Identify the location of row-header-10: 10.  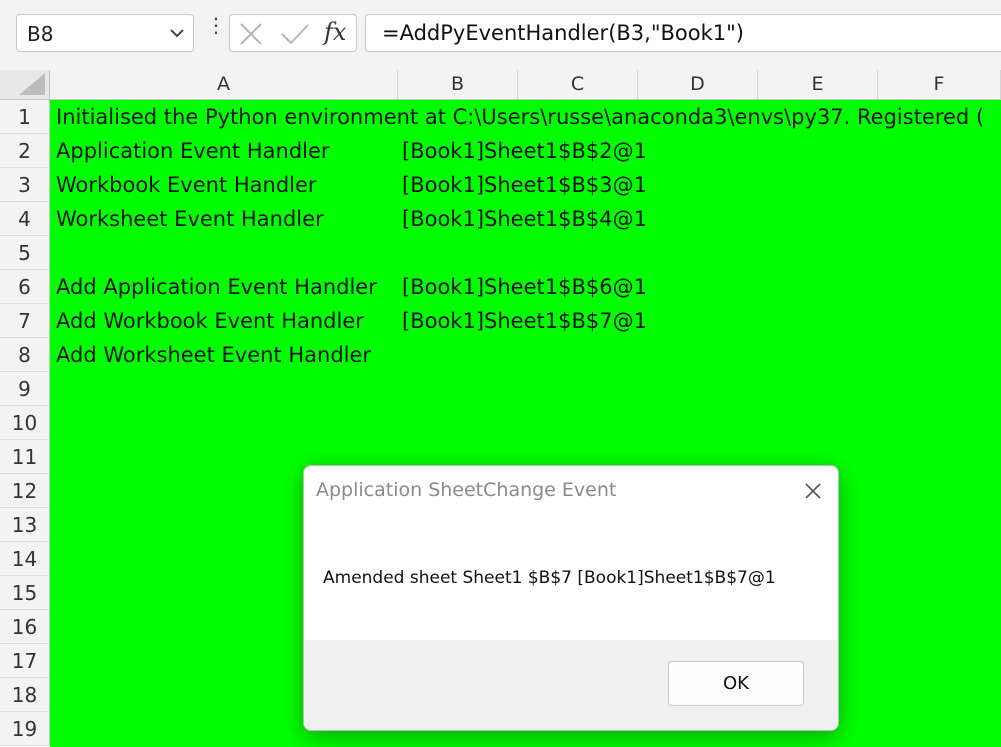
(25, 423).